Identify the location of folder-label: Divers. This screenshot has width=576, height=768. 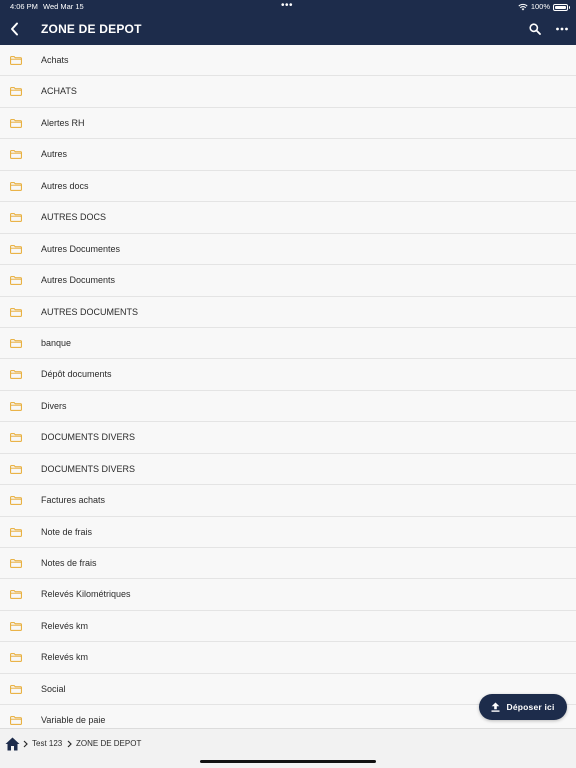
(54, 405).